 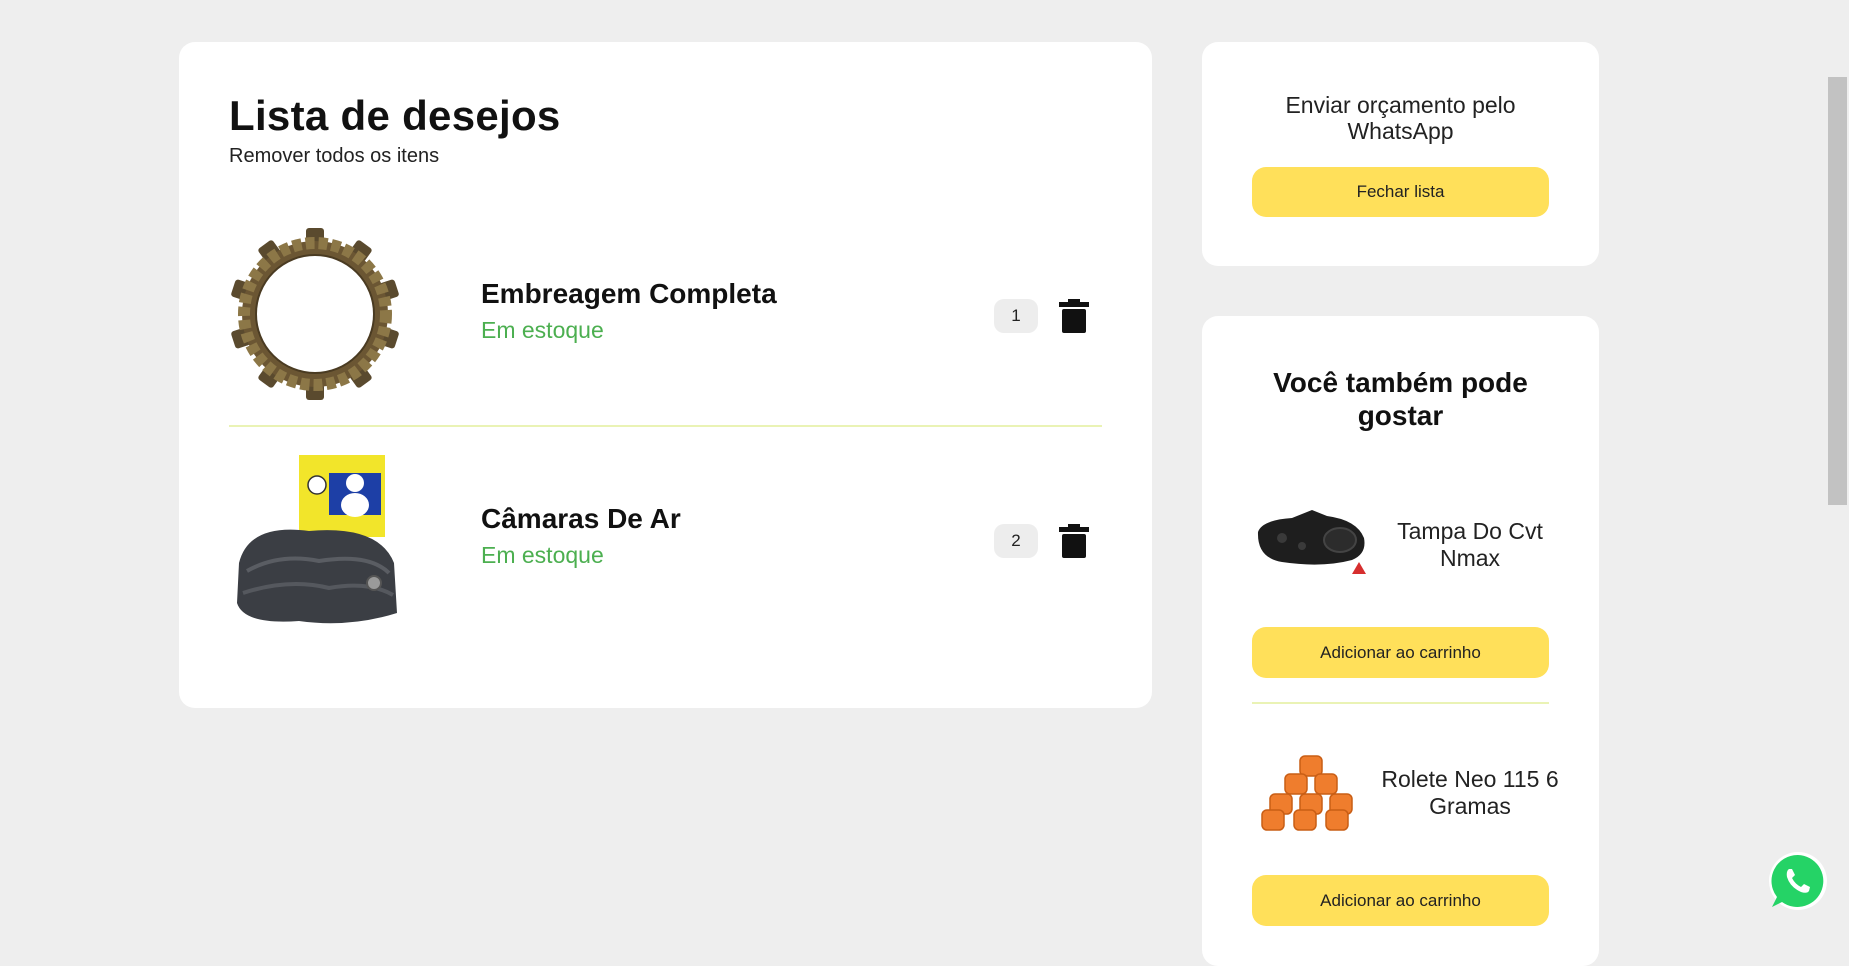 What do you see at coordinates (1311, 542) in the screenshot?
I see `cvt-cover-image` at bounding box center [1311, 542].